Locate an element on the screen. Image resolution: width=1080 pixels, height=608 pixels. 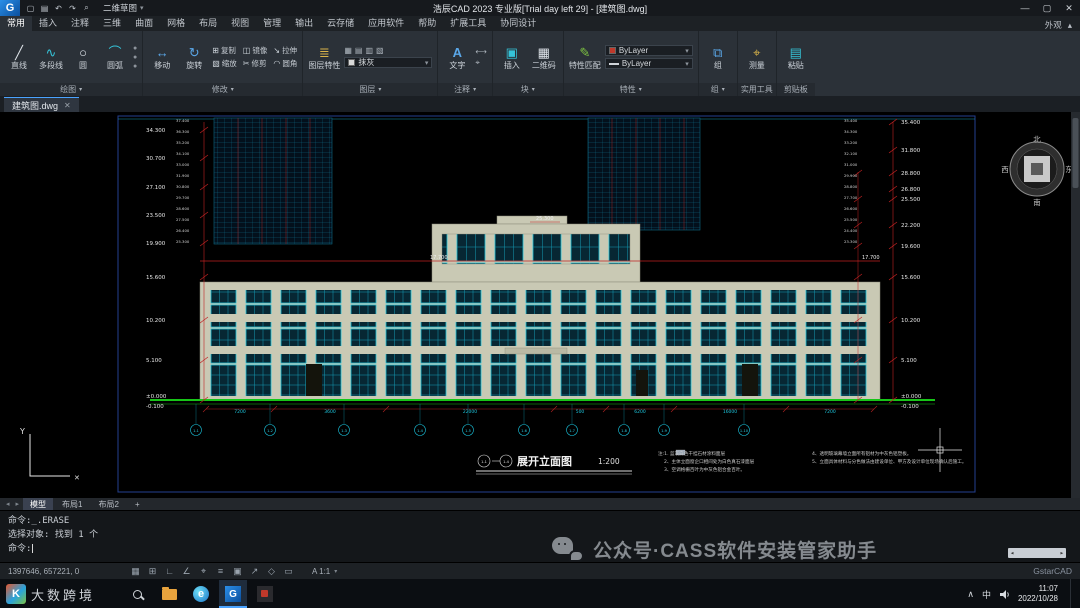
panel-caption-modify: 修改 ▾ is located at coordinates (223, 89).